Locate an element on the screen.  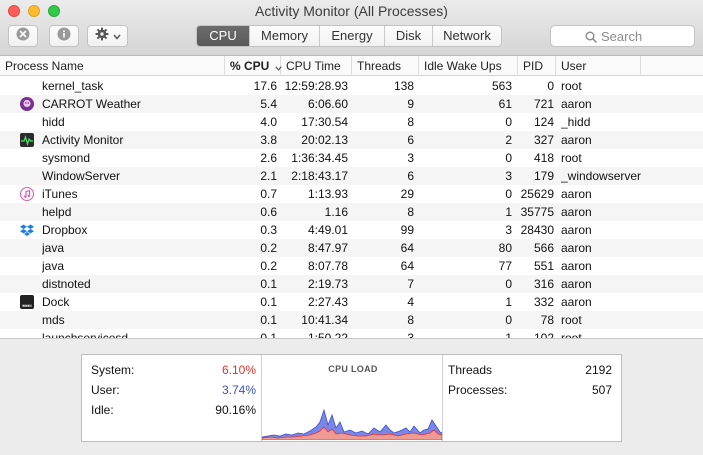
activity-monitor-icon is located at coordinates (27, 140).